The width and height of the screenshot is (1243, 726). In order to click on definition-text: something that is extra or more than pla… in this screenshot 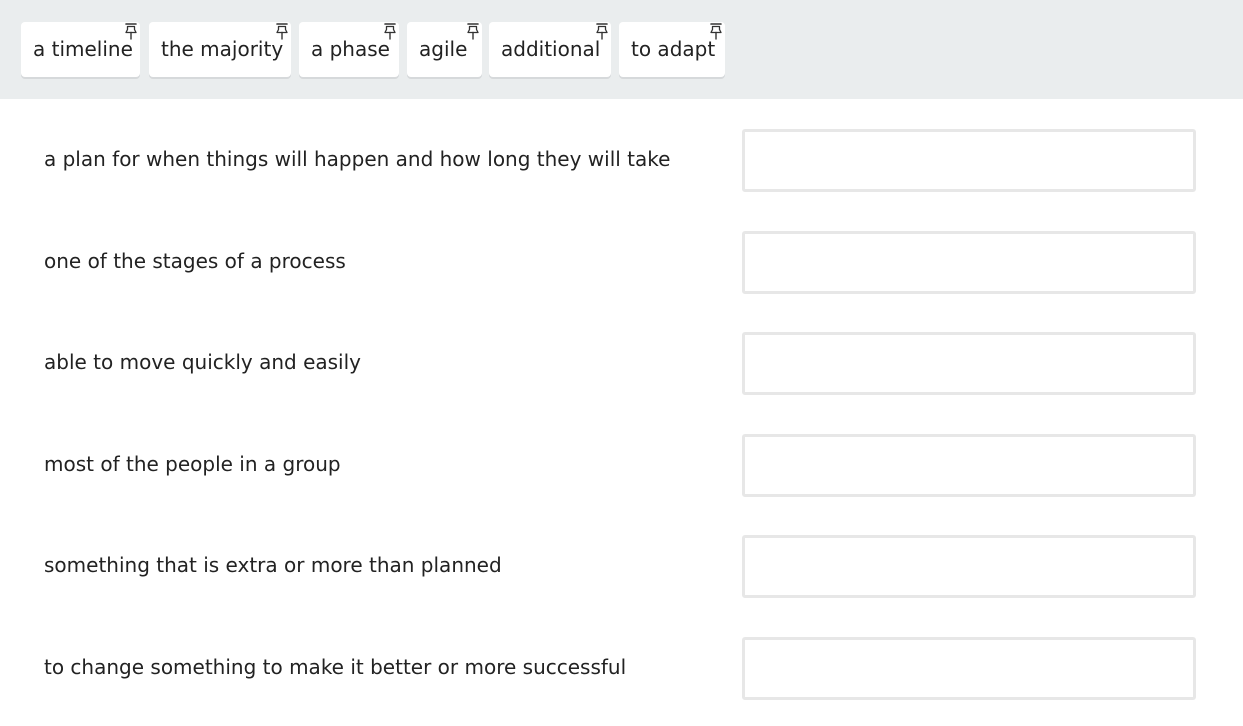, I will do `click(273, 565)`.